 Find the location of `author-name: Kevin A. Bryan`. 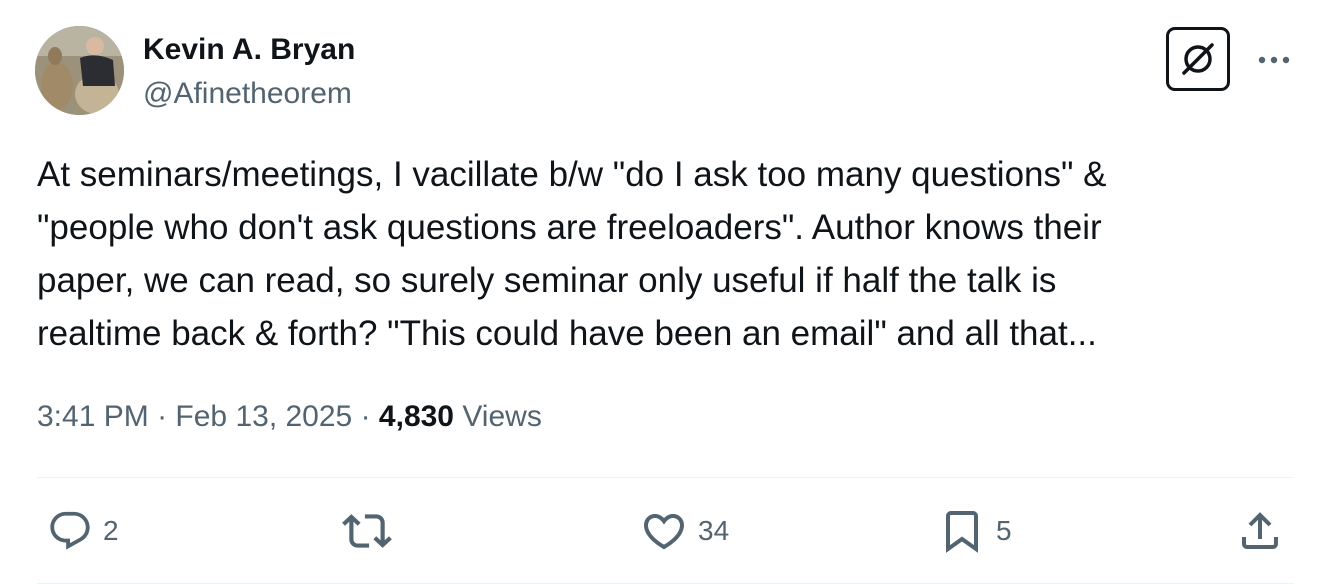

author-name: Kevin A. Bryan is located at coordinates (249, 50).